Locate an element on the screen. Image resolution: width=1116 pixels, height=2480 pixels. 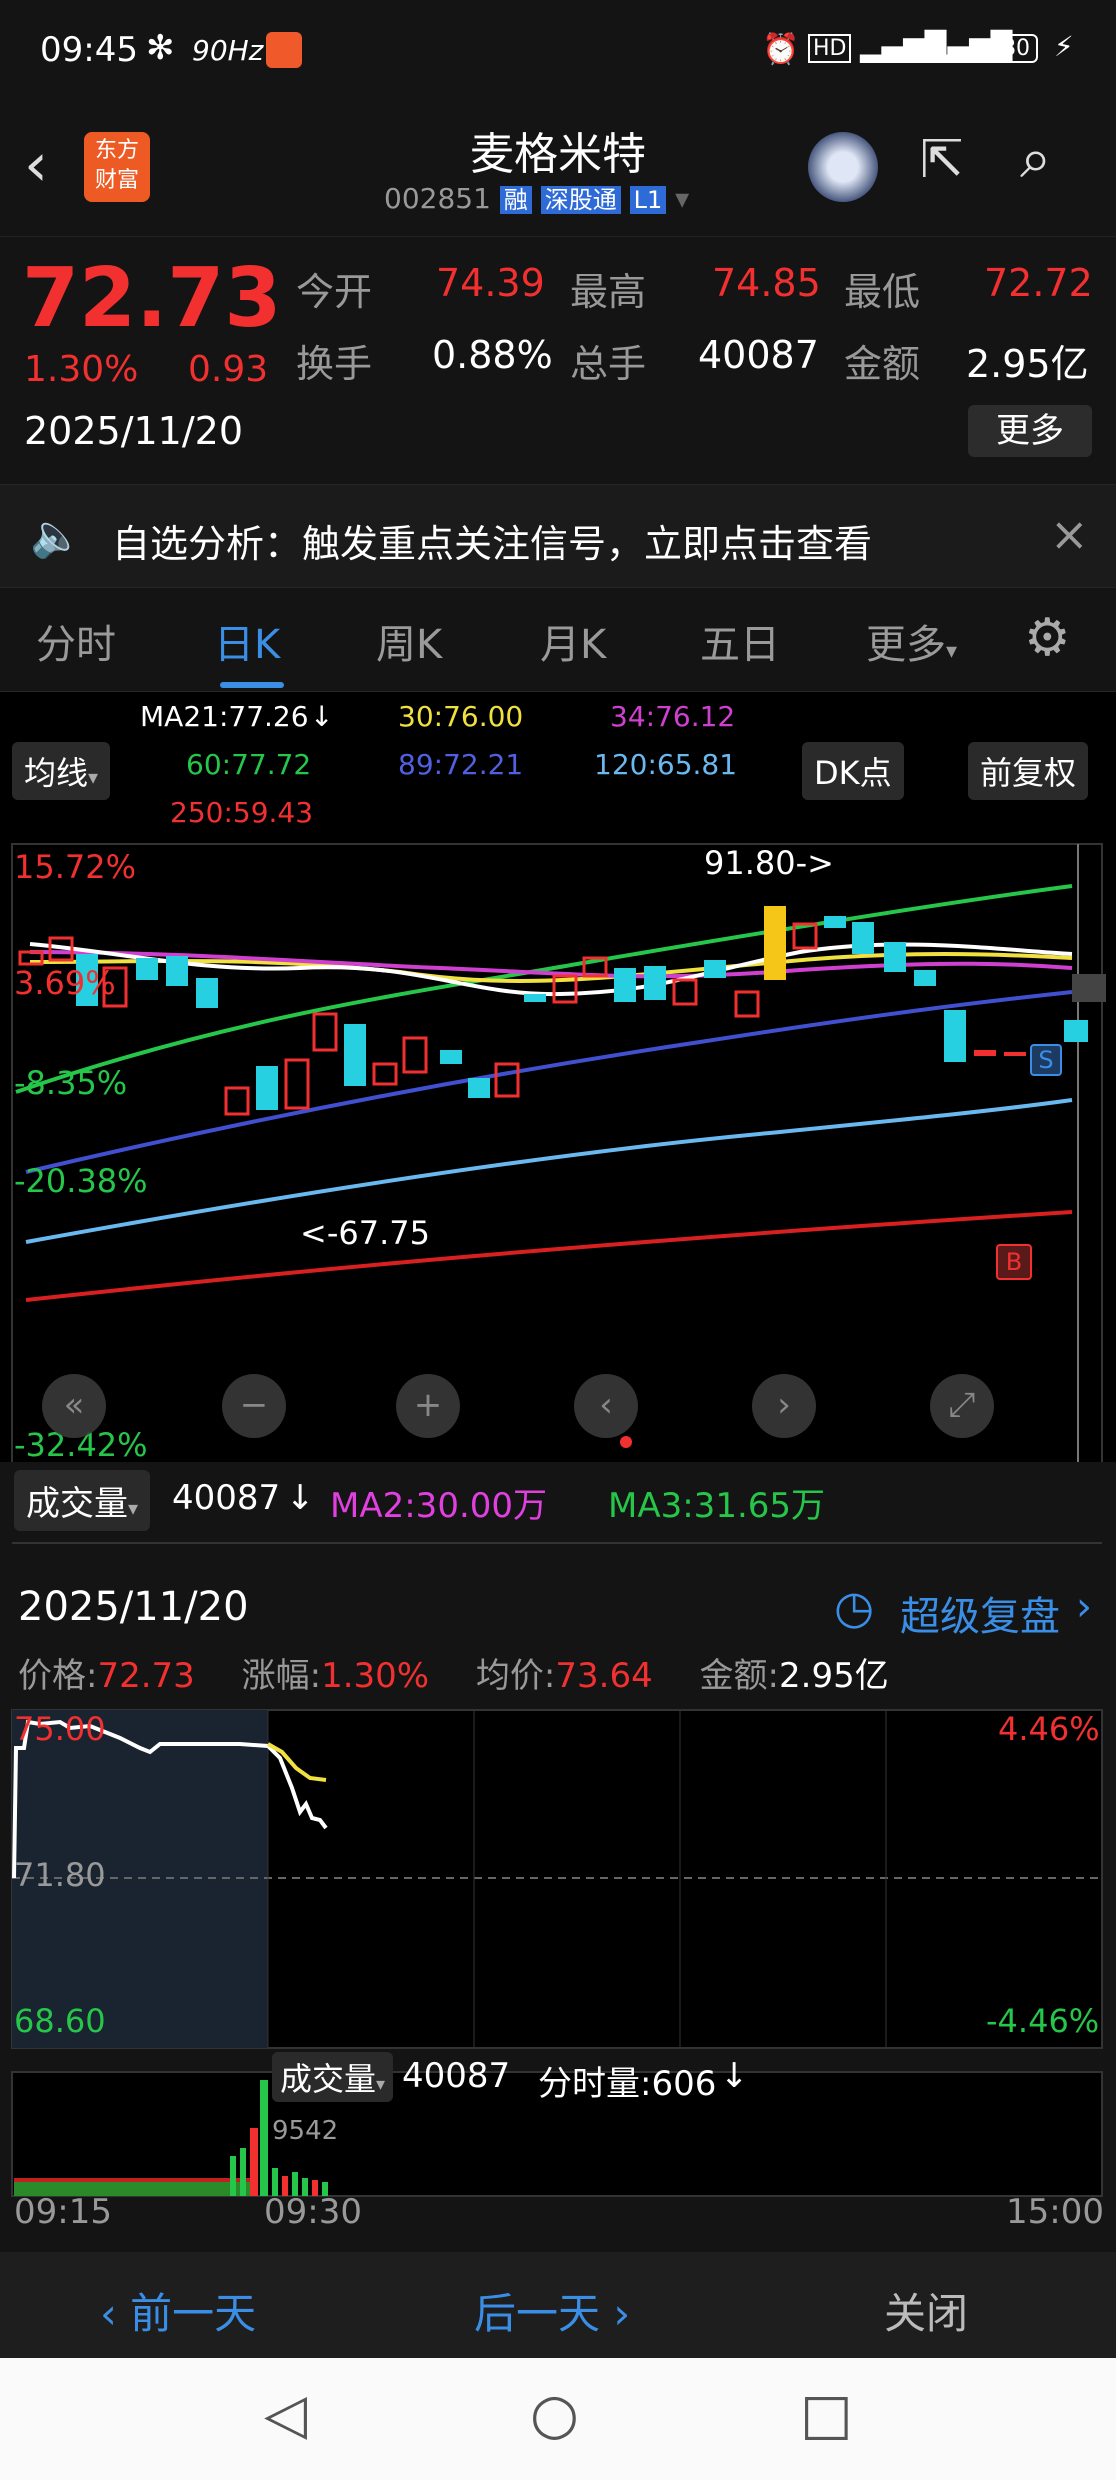
tab-monthly-k: 月K is located at coordinates (573, 641).